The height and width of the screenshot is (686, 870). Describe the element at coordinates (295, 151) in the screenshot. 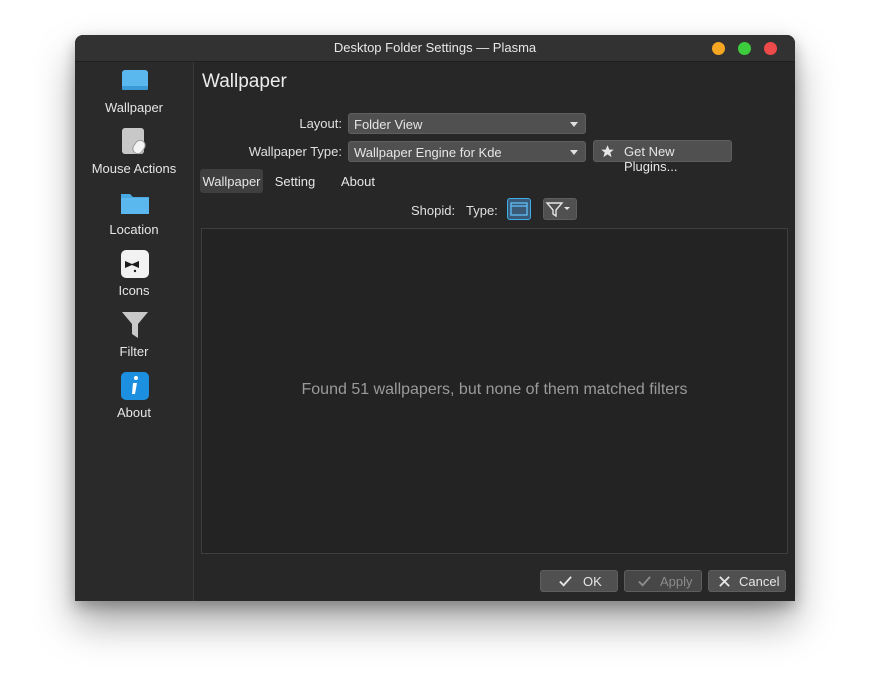

I see `wallpaper-type-label: Wallpaper Type:` at that location.